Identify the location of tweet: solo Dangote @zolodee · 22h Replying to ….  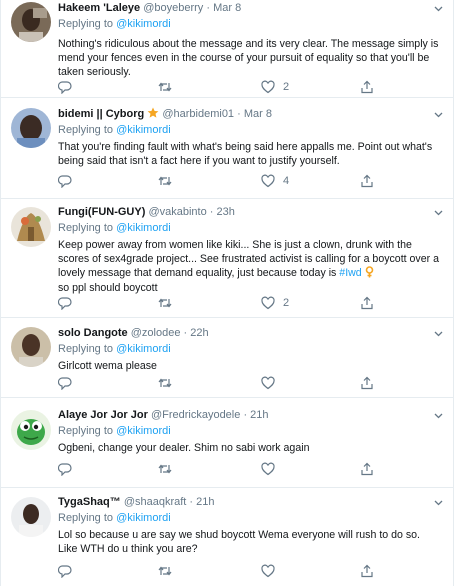
(227, 358).